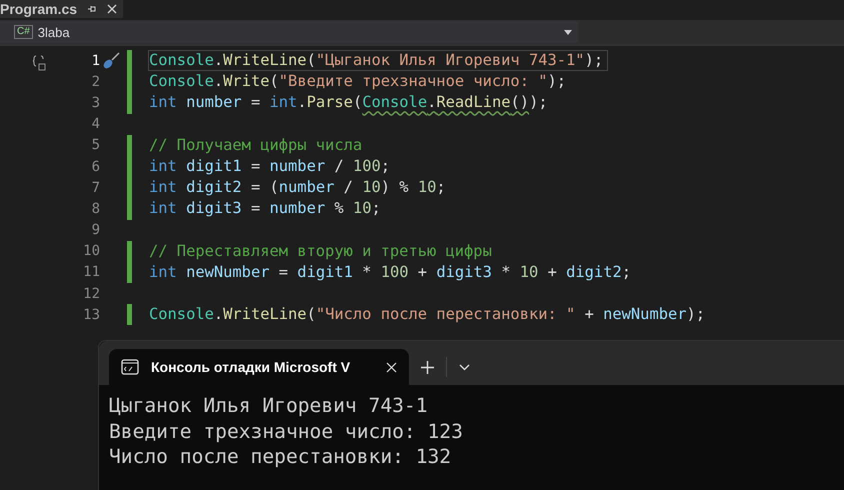  What do you see at coordinates (286, 431) in the screenshot?
I see `console-output-line: Введите трехзначное число: 123` at bounding box center [286, 431].